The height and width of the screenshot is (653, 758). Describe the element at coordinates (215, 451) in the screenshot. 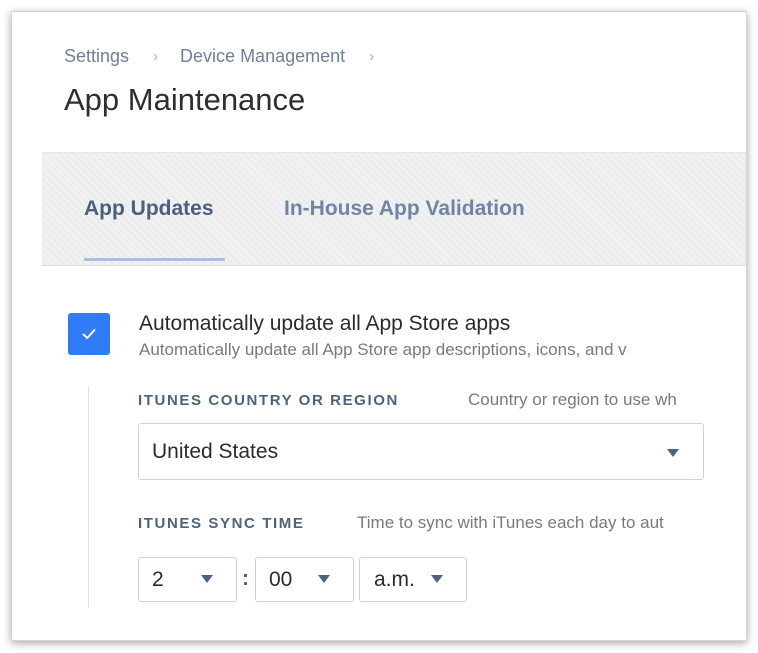

I see `country-select-value: United States` at that location.